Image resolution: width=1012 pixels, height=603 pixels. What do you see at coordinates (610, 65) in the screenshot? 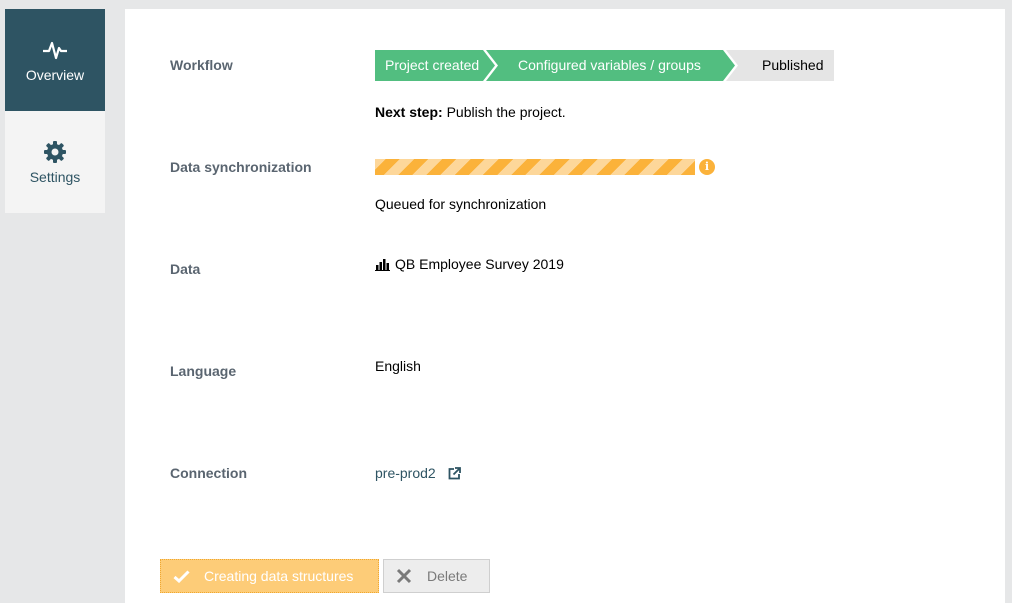
I see `workflow-step-configured: Configured variables / groups` at bounding box center [610, 65].